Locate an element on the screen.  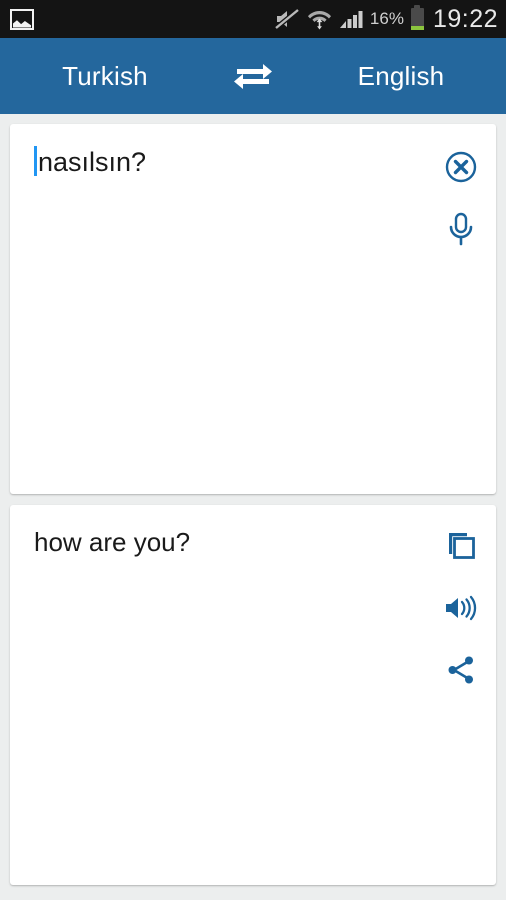
source-text-input: nasılsın? is located at coordinates (90, 162).